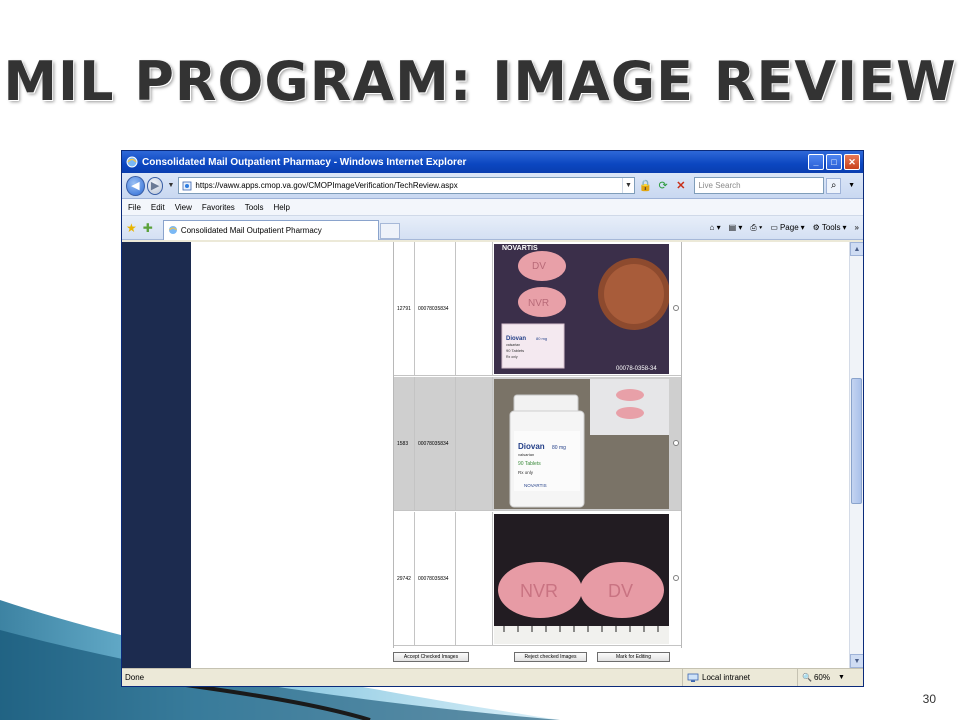 Image resolution: width=960 pixels, height=720 pixels. What do you see at coordinates (158, 207) in the screenshot?
I see `menu-edit: Edit` at bounding box center [158, 207].